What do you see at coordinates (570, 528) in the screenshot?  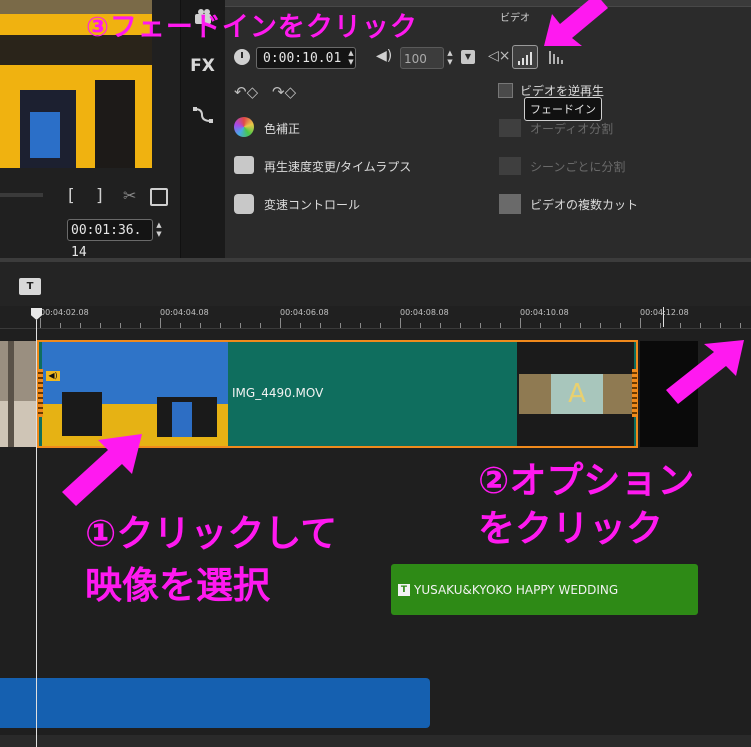 I see `annotation-step2-line2: をクリック` at bounding box center [570, 528].